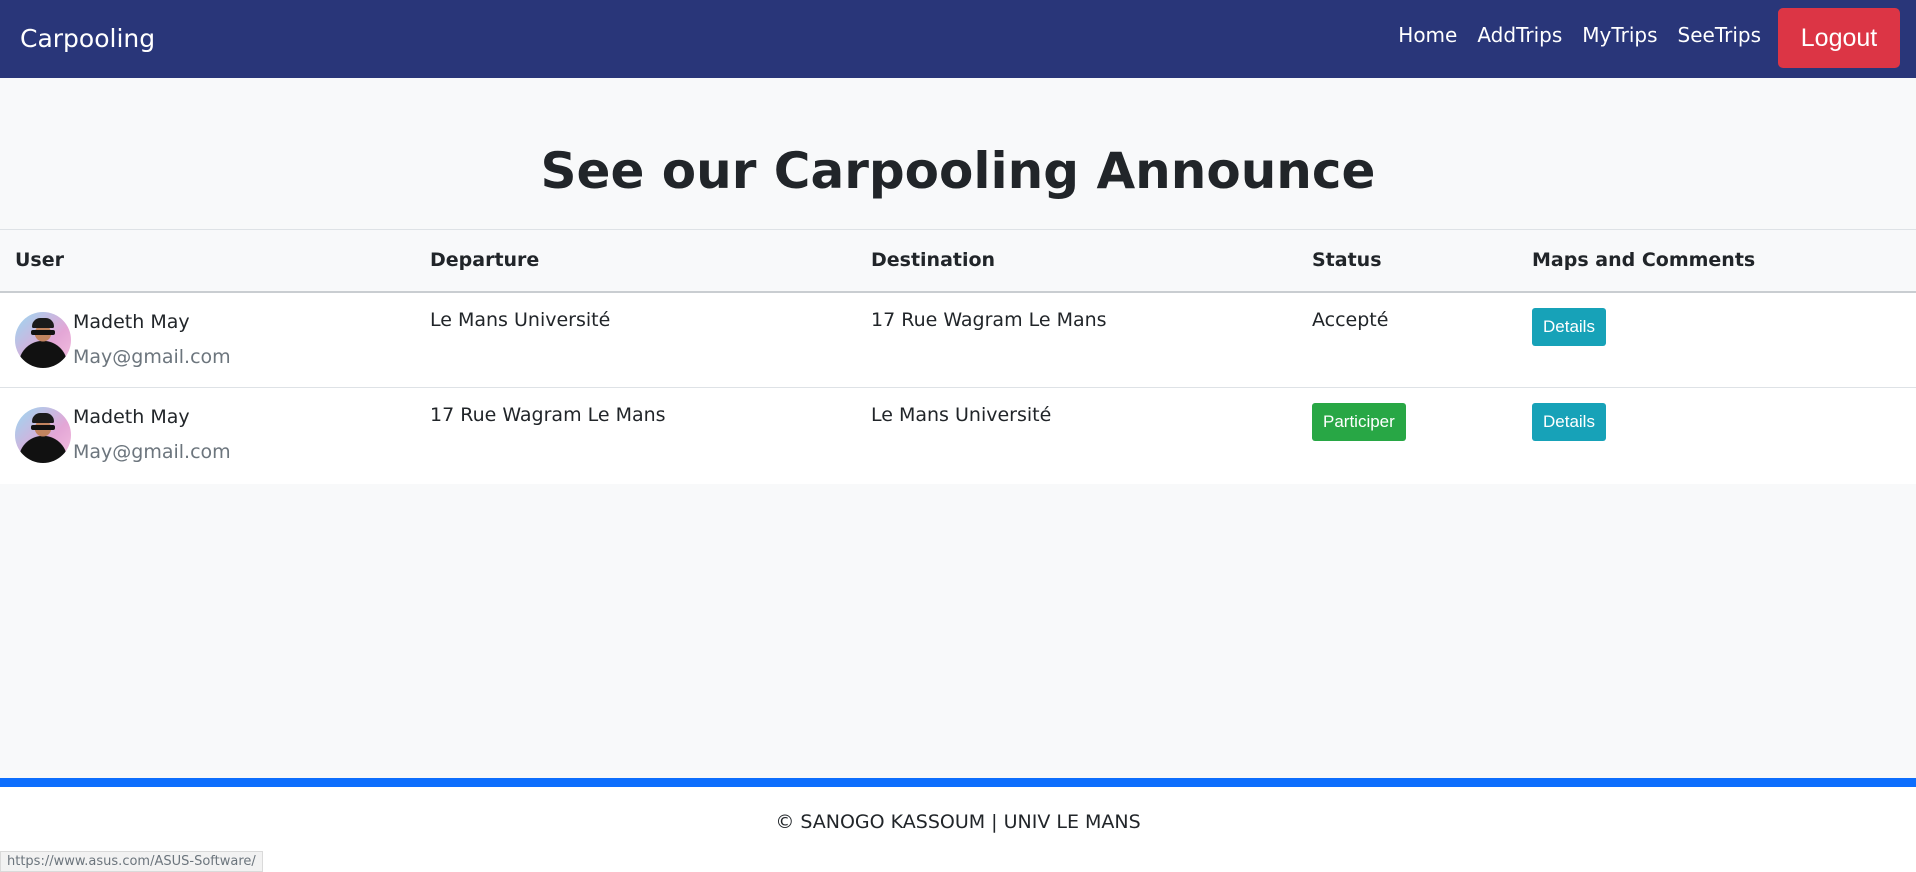 The height and width of the screenshot is (872, 1916). What do you see at coordinates (1359, 422) in the screenshot?
I see `participer-button: Participer` at bounding box center [1359, 422].